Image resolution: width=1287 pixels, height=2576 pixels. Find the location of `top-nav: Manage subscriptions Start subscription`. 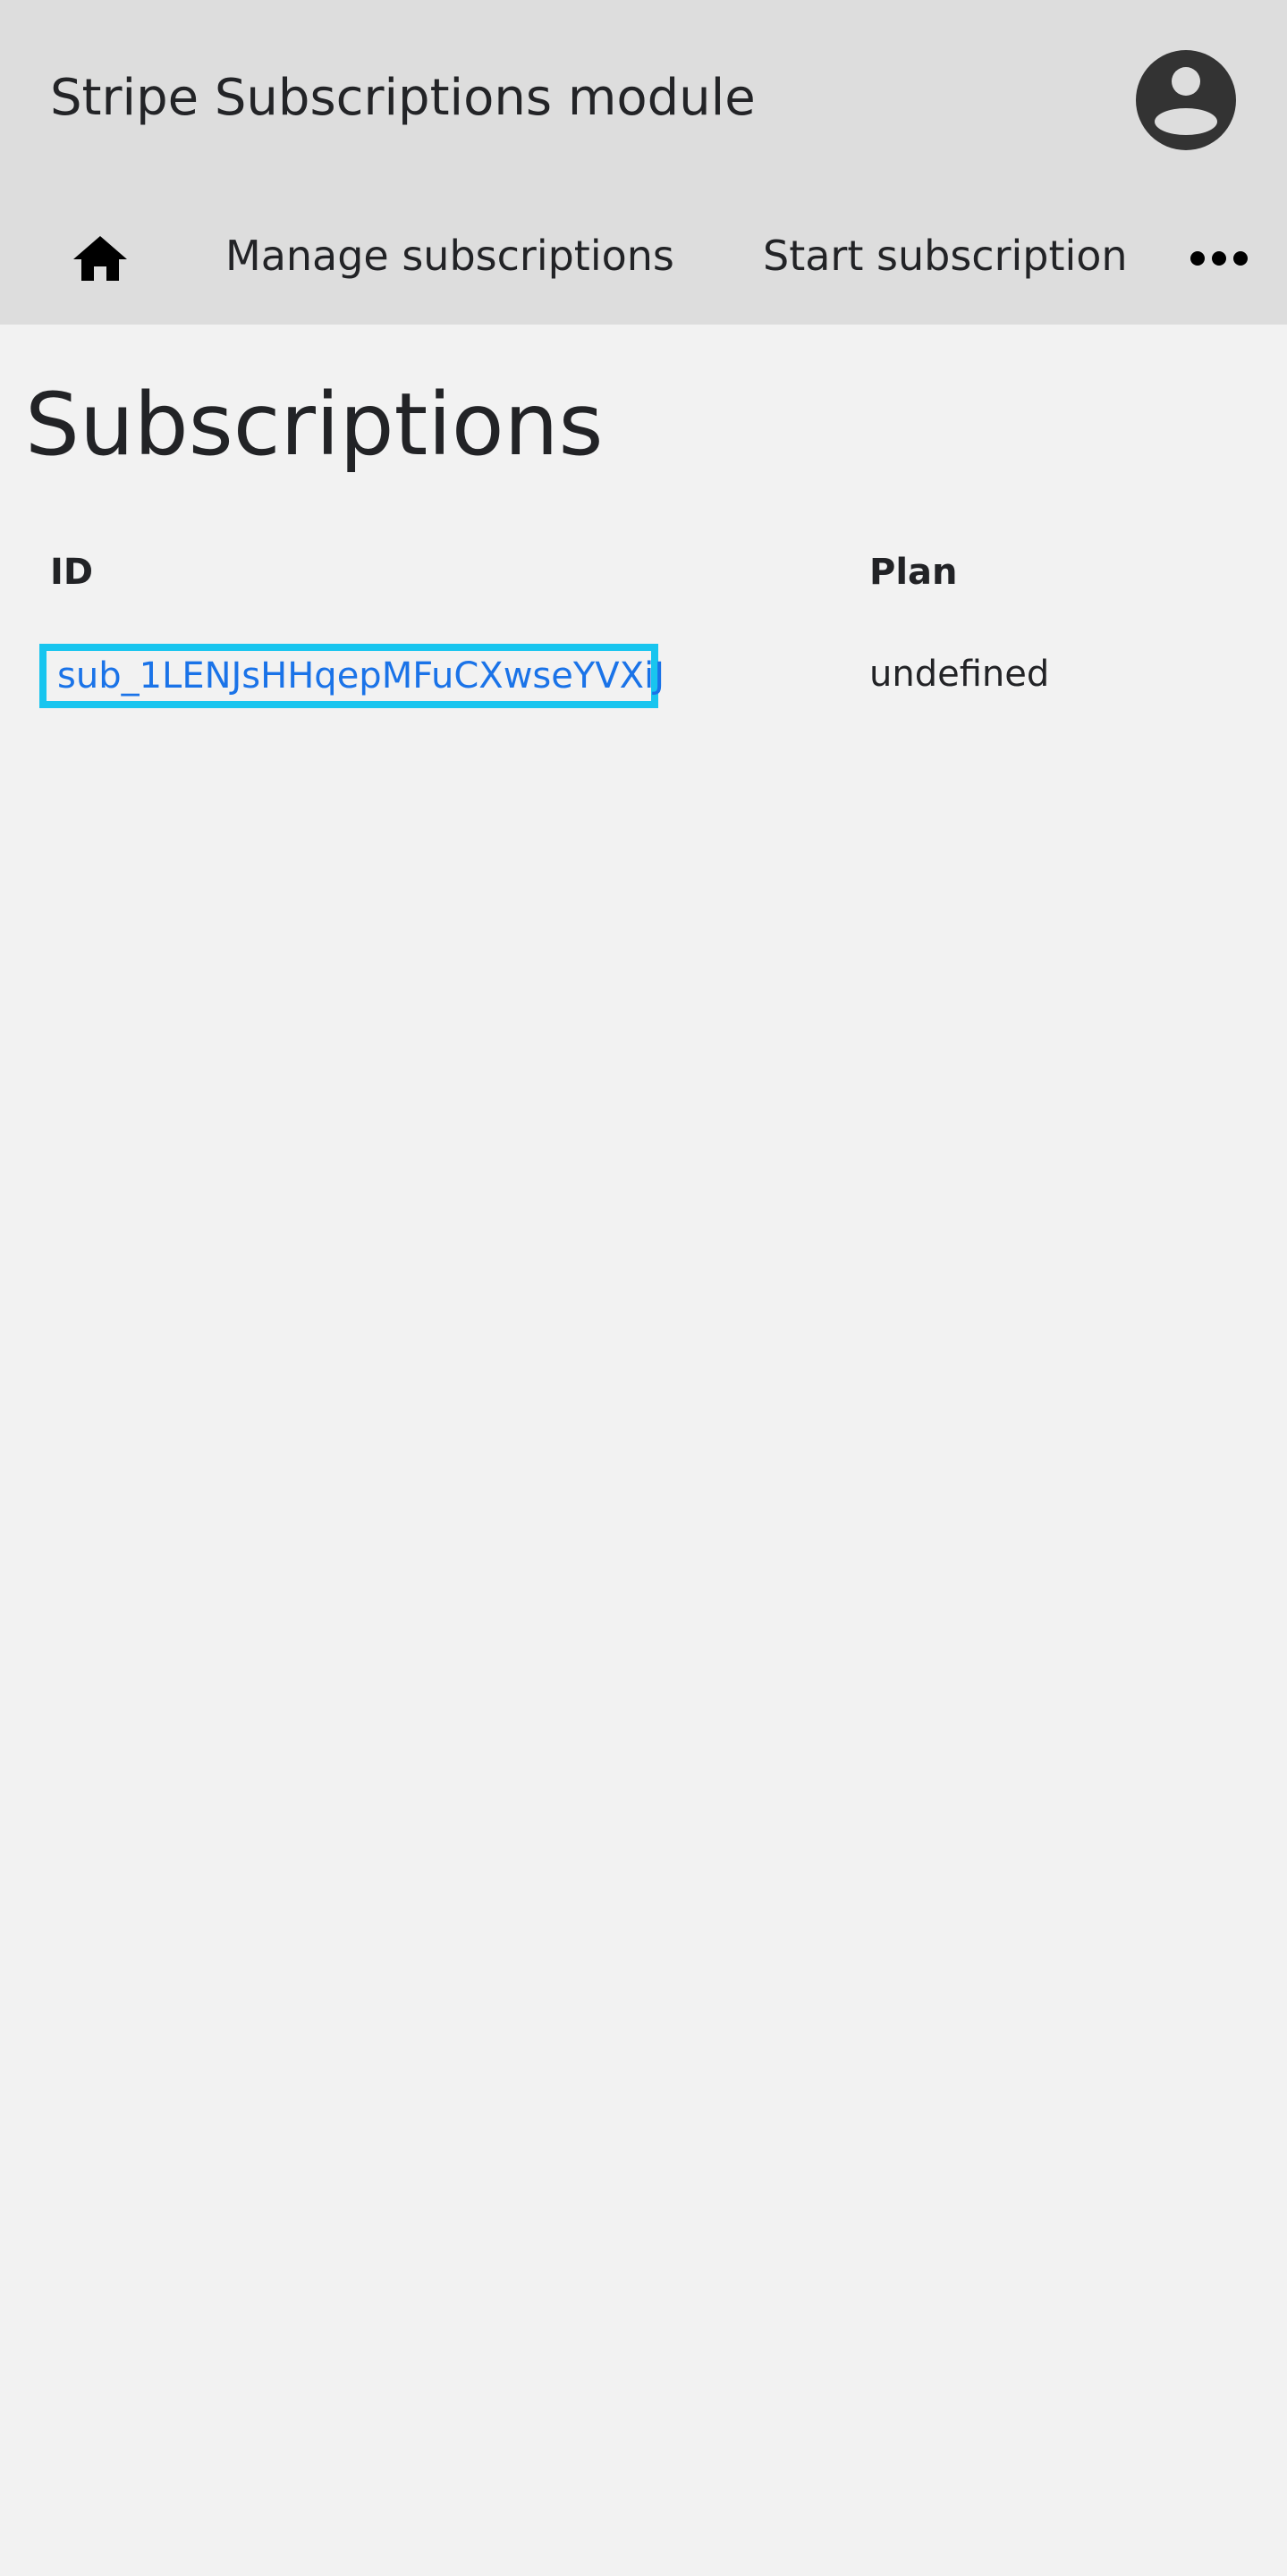

top-nav: Manage subscriptions Start subscription is located at coordinates (643, 255).